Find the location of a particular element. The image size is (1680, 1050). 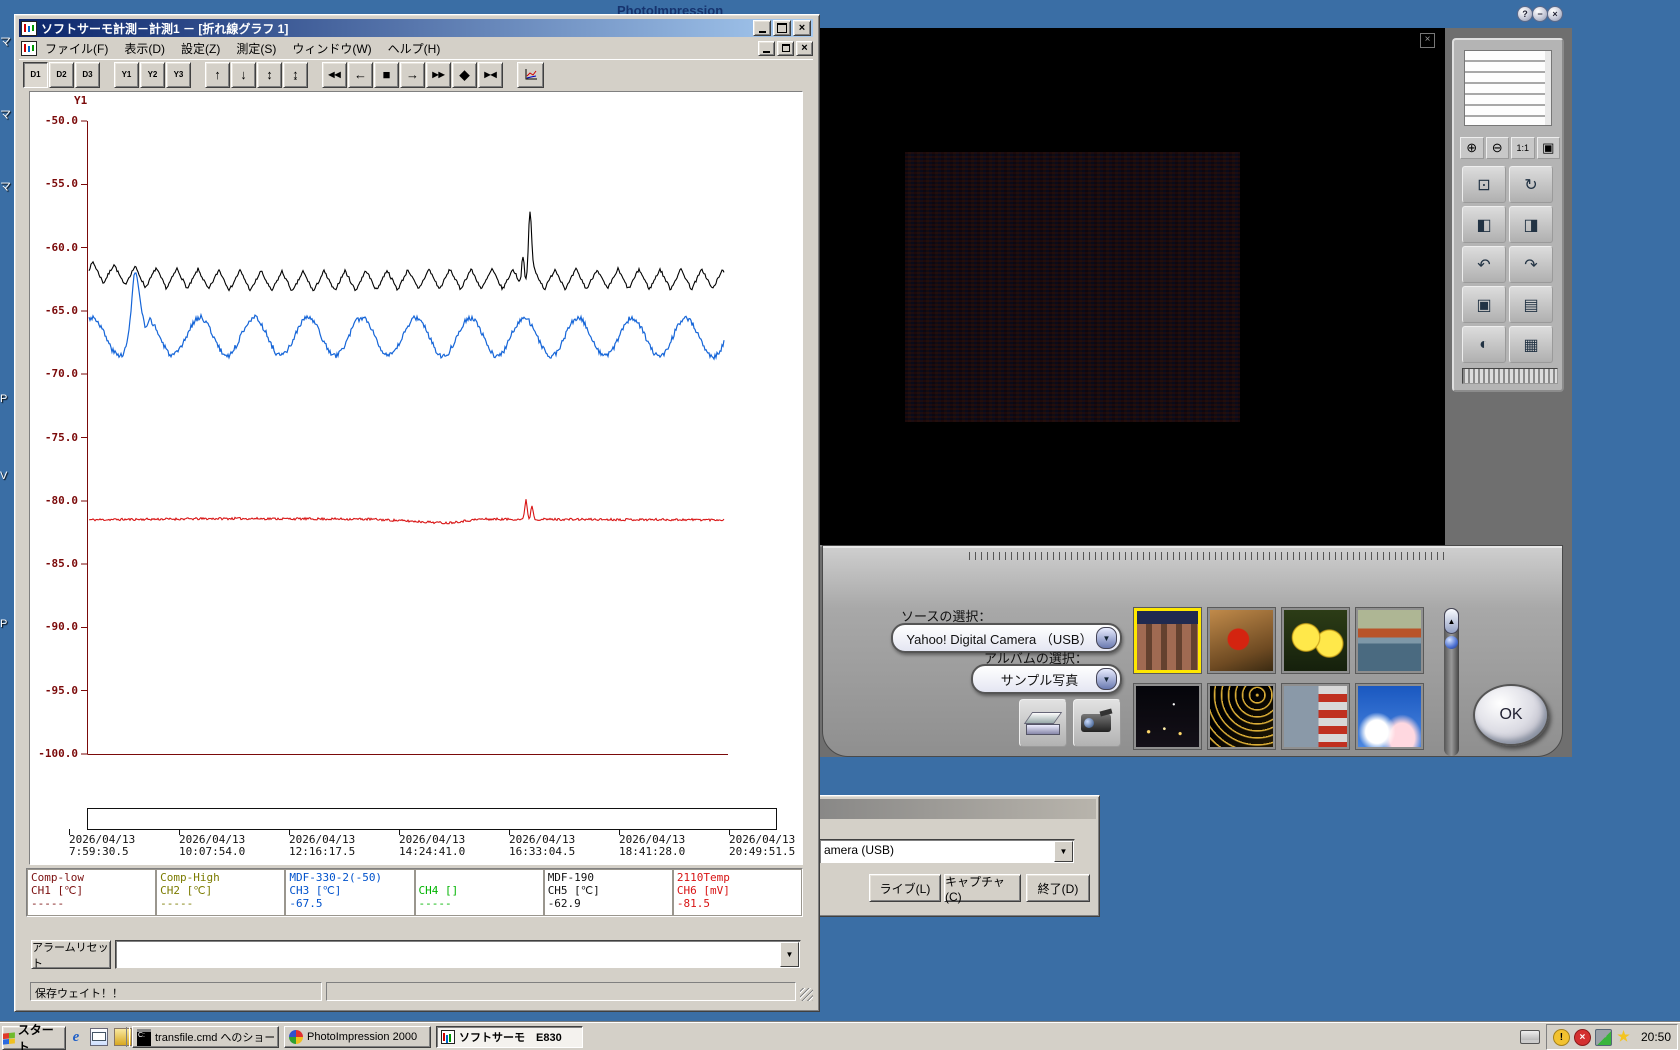

flip-vertical-button: ◨ is located at coordinates (1531, 224).